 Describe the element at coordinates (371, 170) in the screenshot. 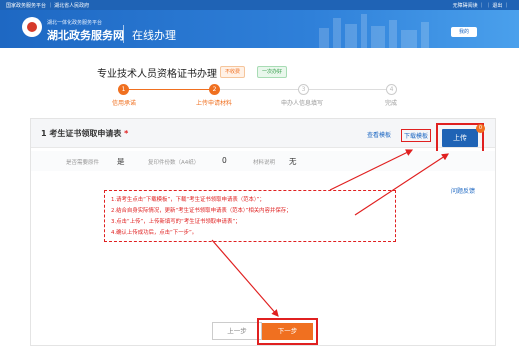

I see `arrow-to-download-icon` at that location.